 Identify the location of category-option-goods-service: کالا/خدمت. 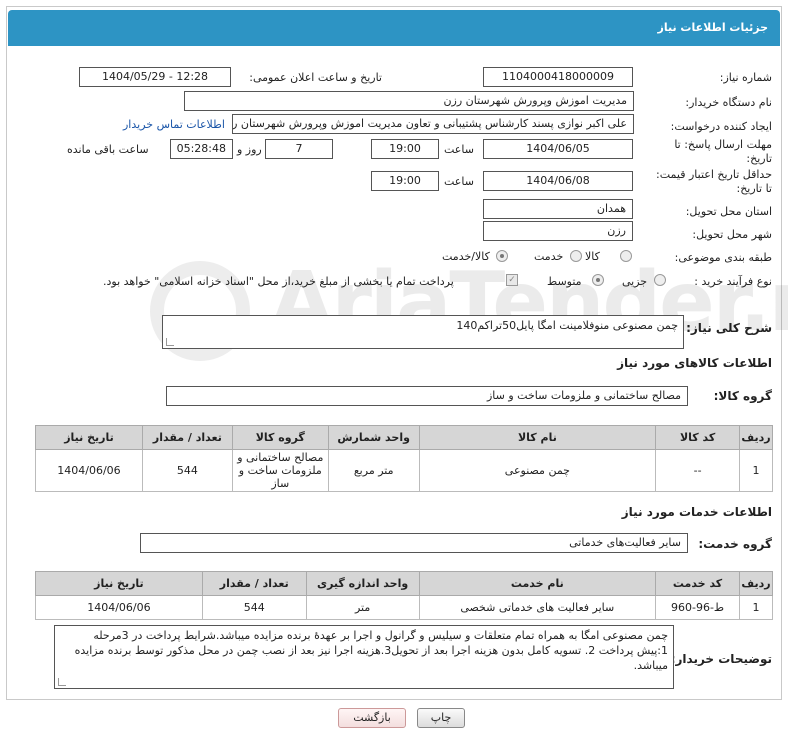
(466, 256).